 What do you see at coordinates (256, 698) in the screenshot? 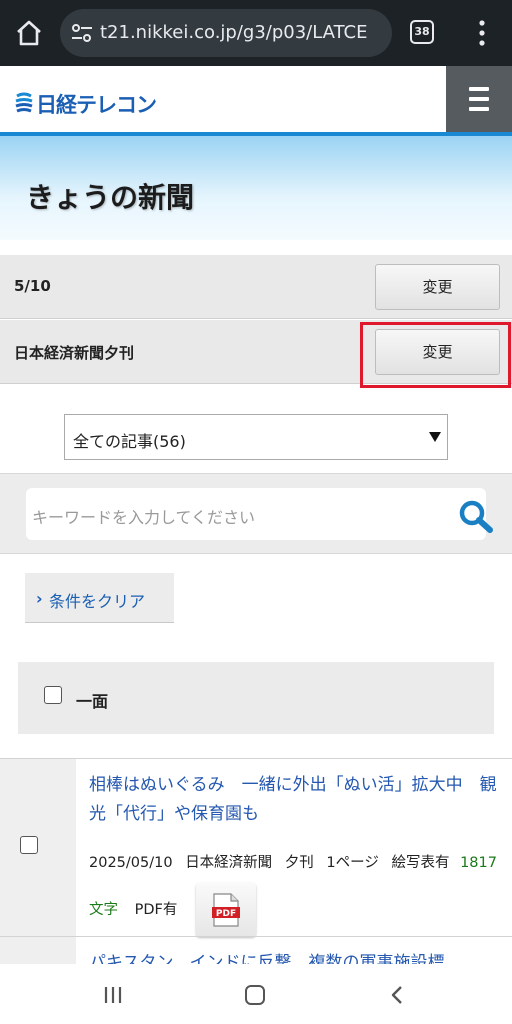
I see `section-header-front-page: 一面` at bounding box center [256, 698].